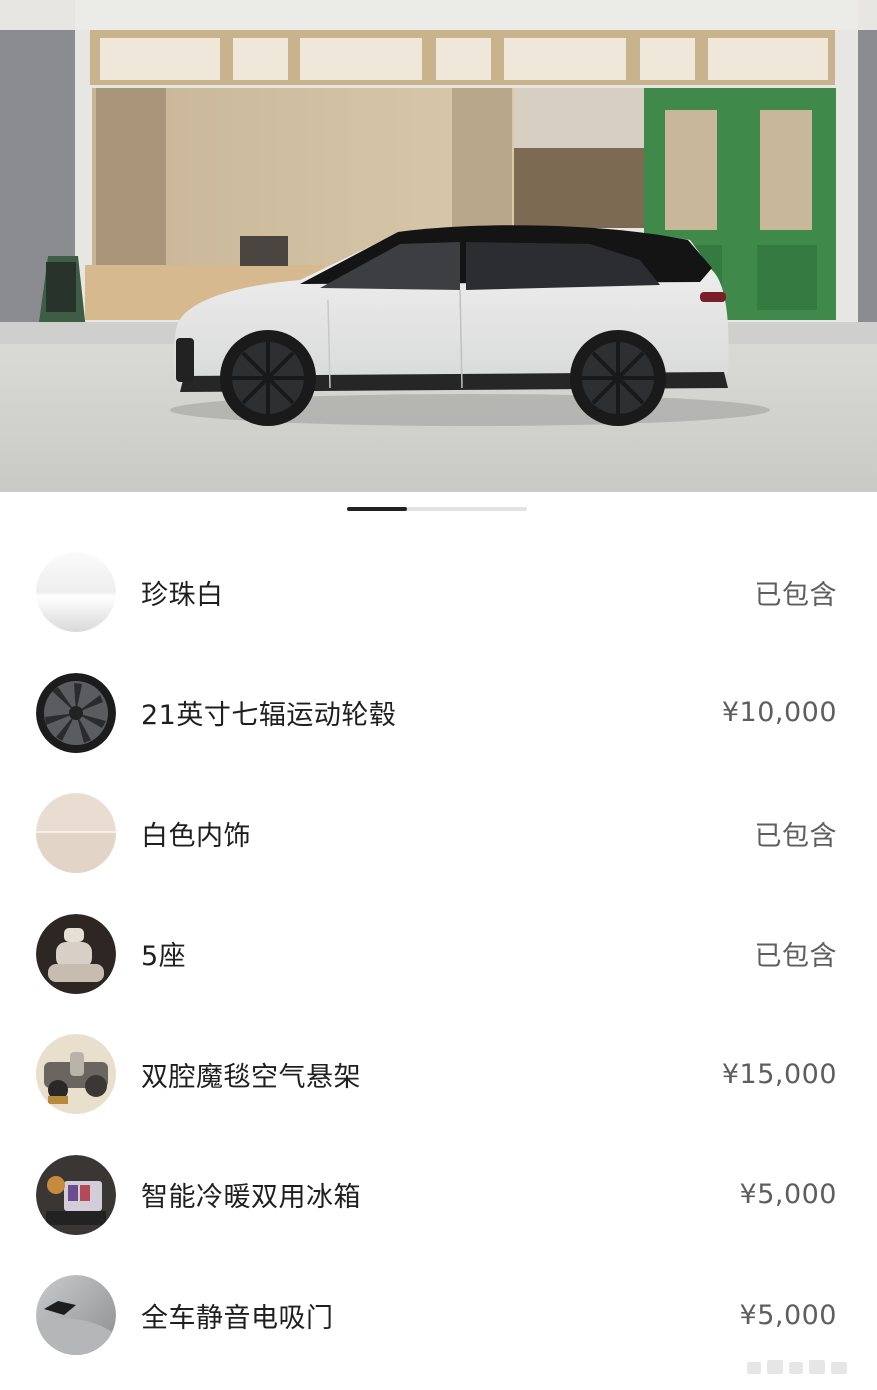 This screenshot has height=1390, width=877. I want to click on option-price: ¥15,000, so click(779, 1074).